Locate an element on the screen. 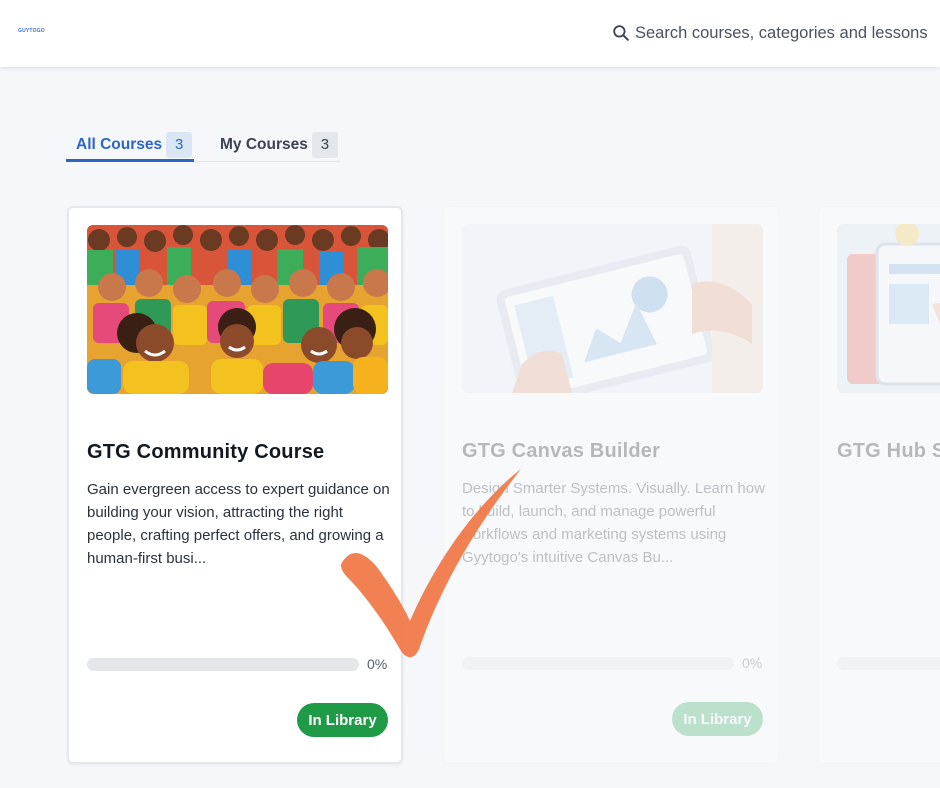 The height and width of the screenshot is (788, 940). search-icon is located at coordinates (621, 33).